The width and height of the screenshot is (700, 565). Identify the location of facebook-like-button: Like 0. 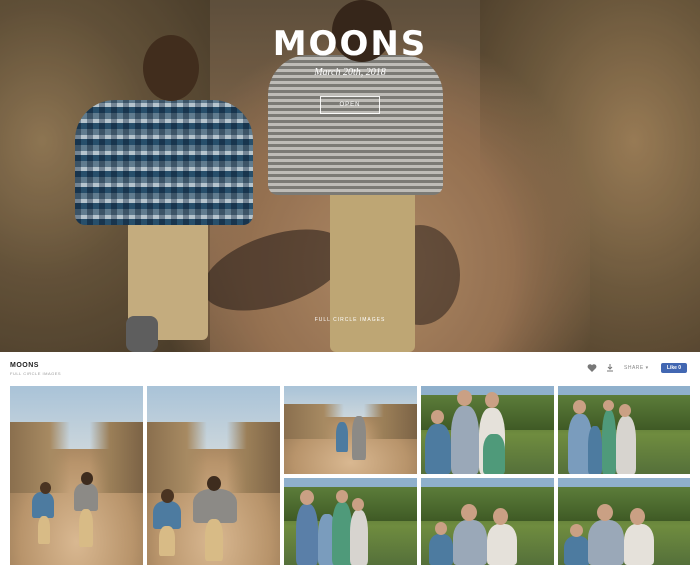
(674, 368).